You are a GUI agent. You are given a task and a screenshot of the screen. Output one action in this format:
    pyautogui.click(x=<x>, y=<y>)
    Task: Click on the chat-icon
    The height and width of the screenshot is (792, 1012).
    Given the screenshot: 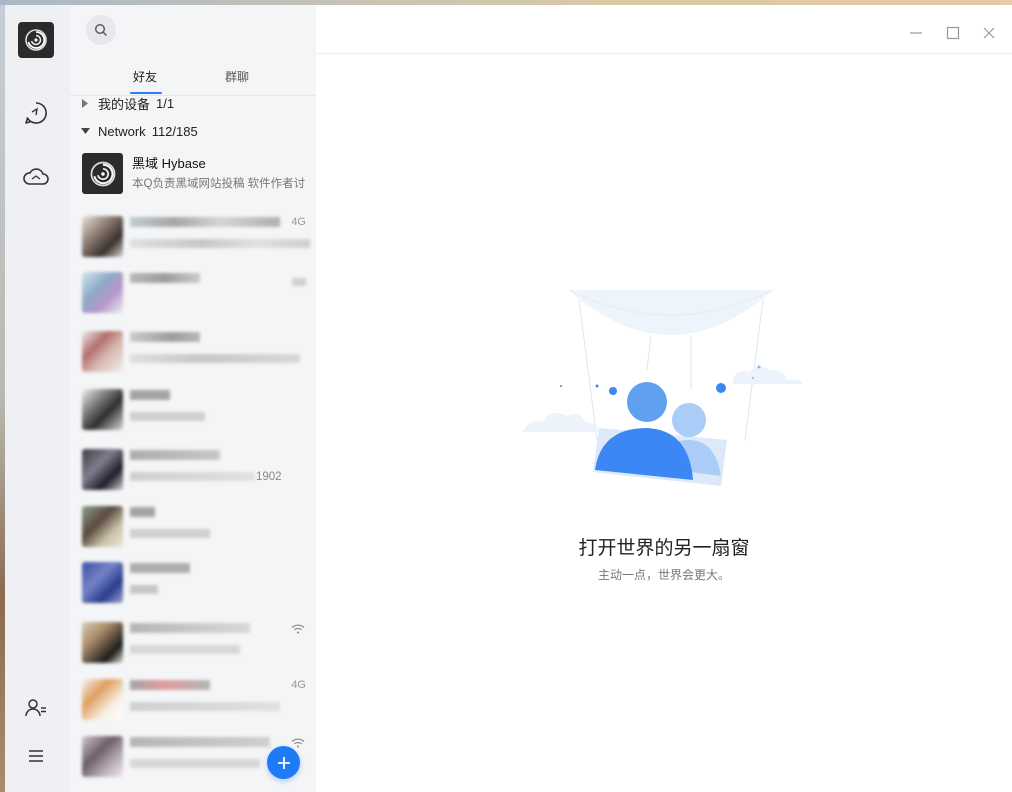 What is the action you would take?
    pyautogui.click(x=36, y=113)
    